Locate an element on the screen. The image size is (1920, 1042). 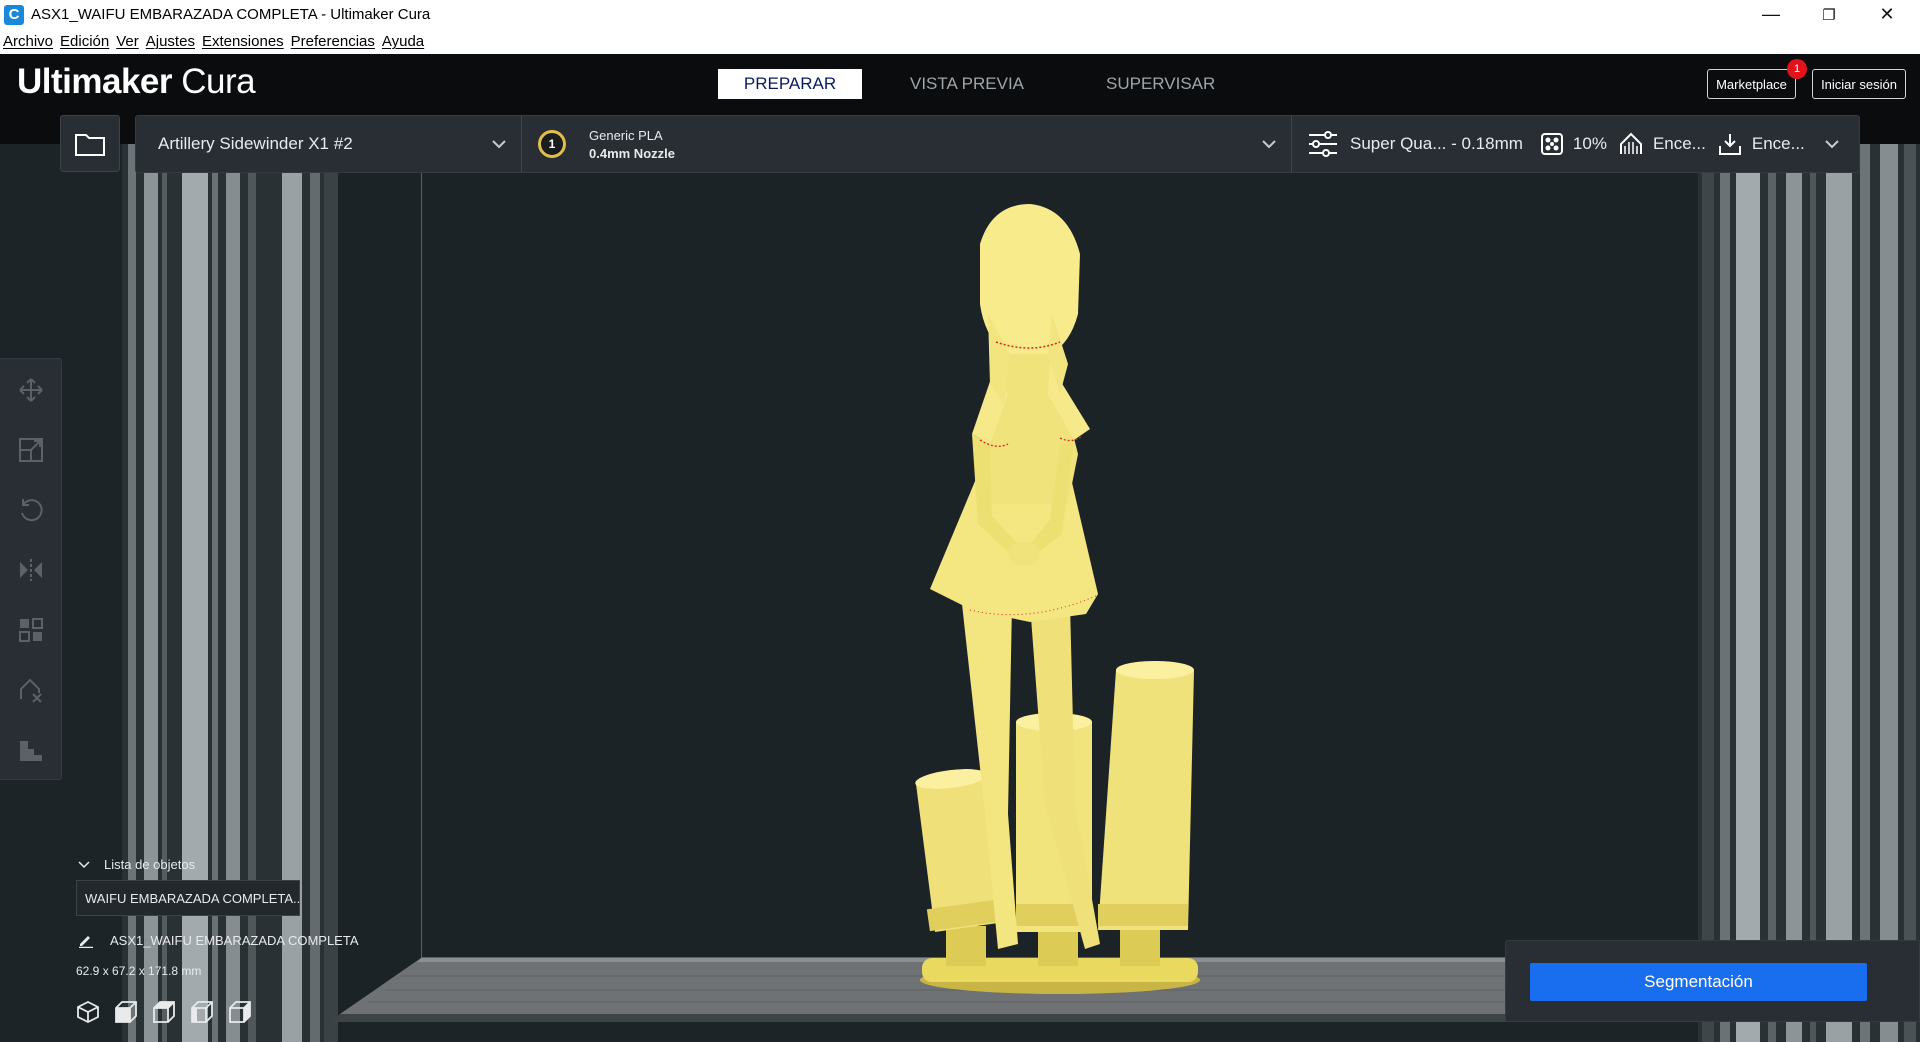
camera-view-buttons is located at coordinates (171, 1012).